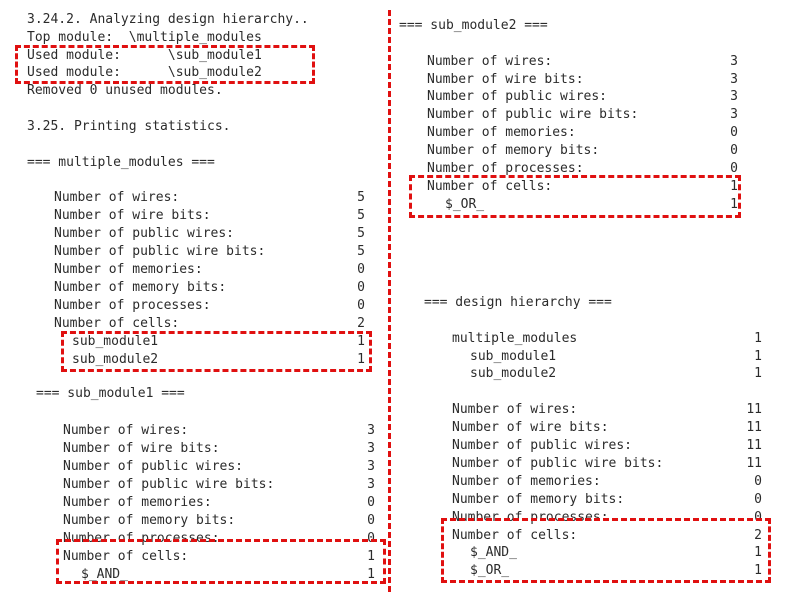 Image resolution: width=786 pixels, height=592 pixels. I want to click on module-label: sub_module1, so click(513, 356).